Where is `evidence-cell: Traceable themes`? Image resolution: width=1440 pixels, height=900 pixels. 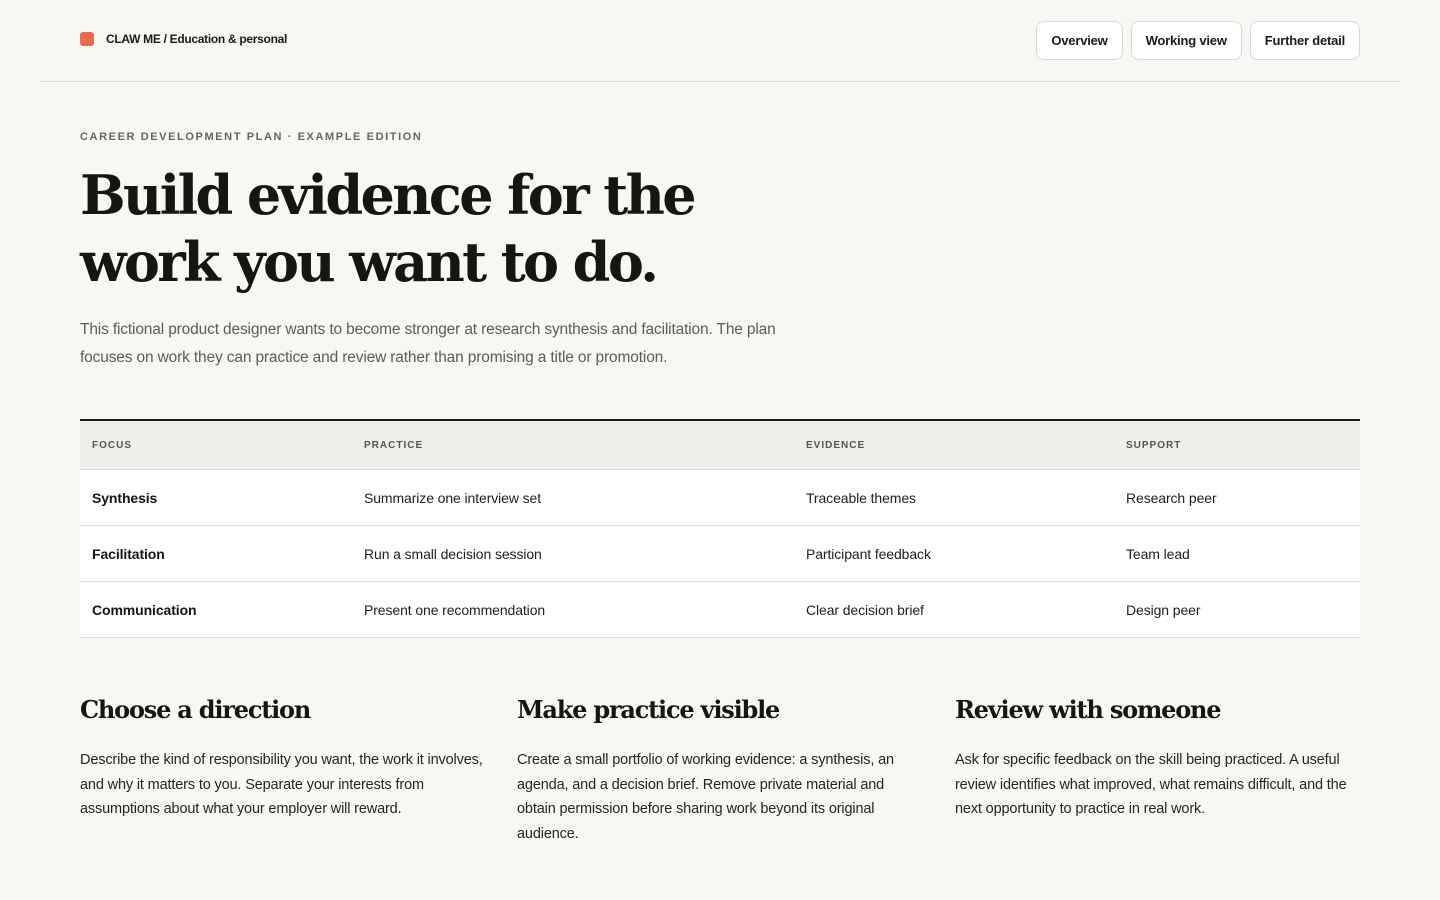 evidence-cell: Traceable themes is located at coordinates (861, 497).